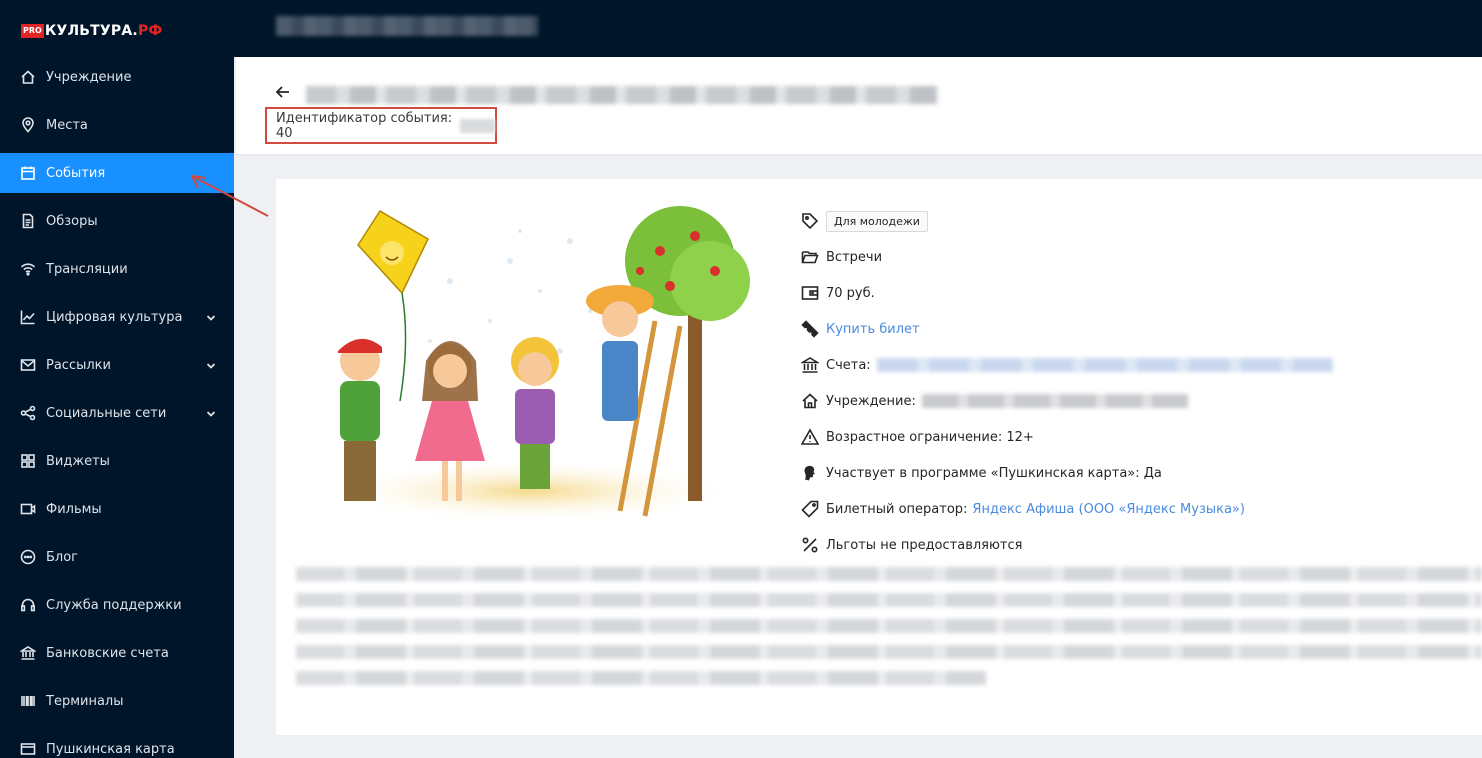  Describe the element at coordinates (117, 461) in the screenshot. I see `sidebar-item-widgets: Виджеты` at that location.